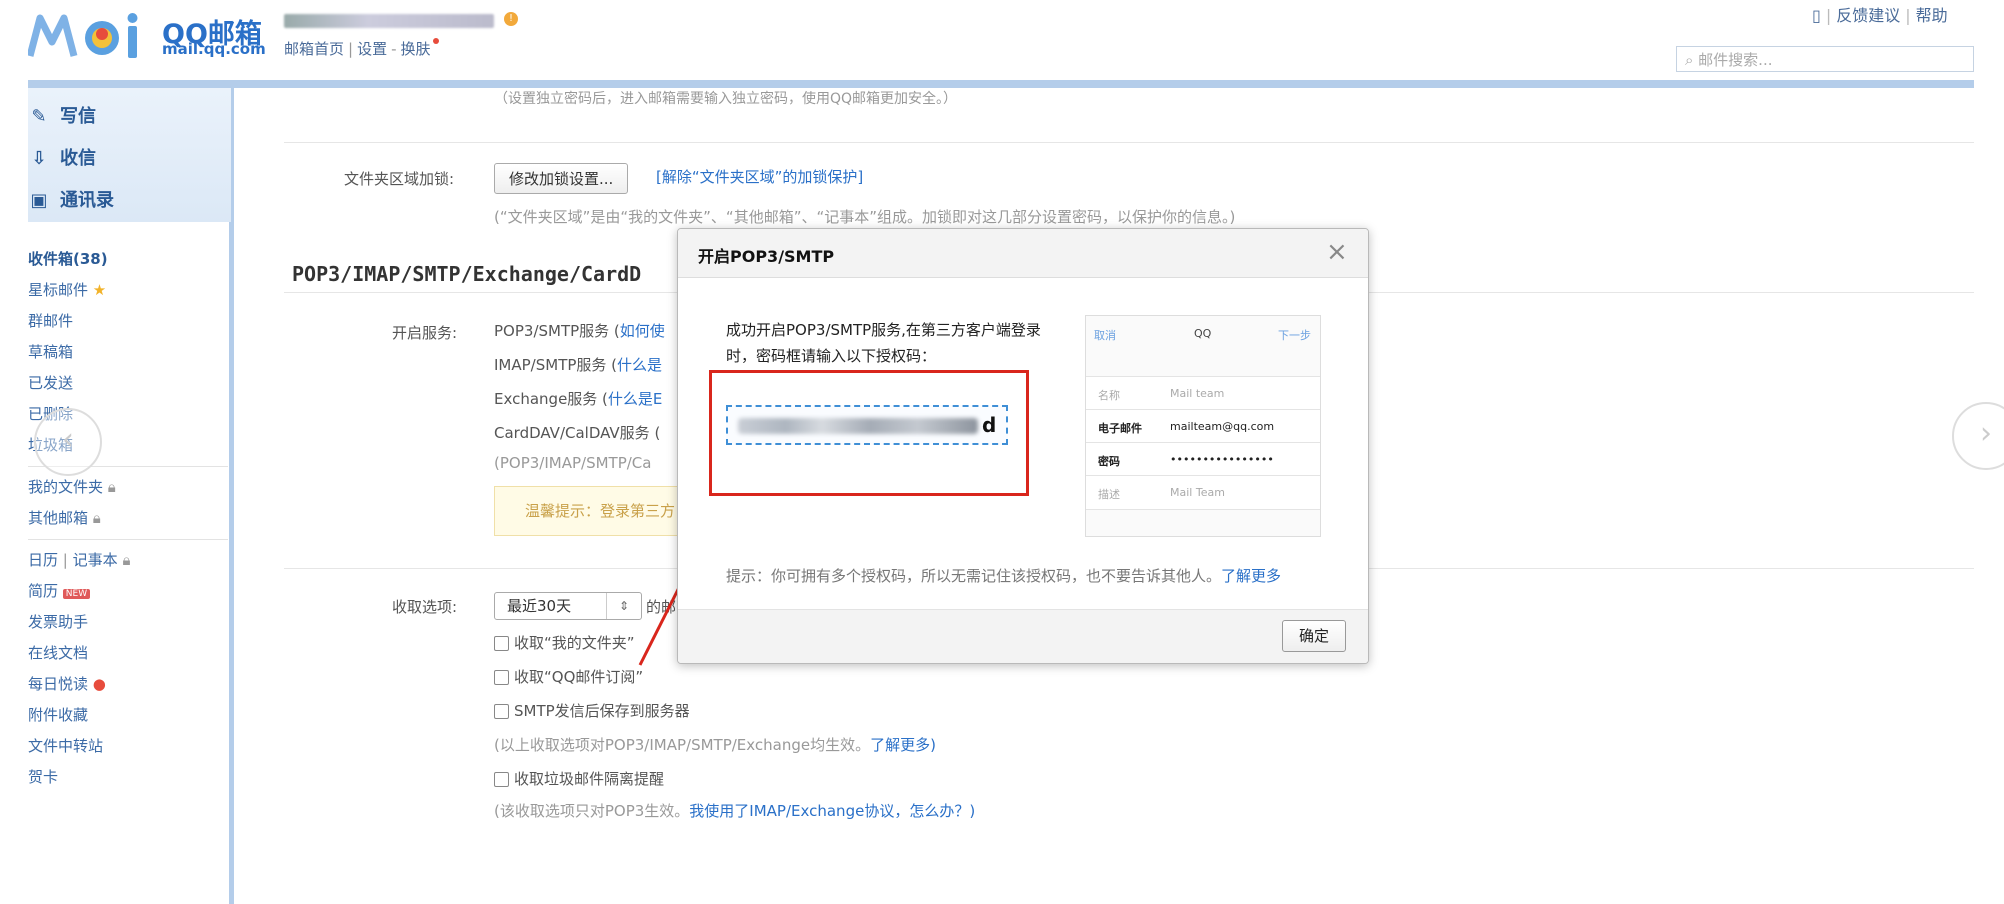 This screenshot has width=2004, height=904. Describe the element at coordinates (564, 642) in the screenshot. I see `checkbox-my-folders: 收取“我的文件夹”` at that location.